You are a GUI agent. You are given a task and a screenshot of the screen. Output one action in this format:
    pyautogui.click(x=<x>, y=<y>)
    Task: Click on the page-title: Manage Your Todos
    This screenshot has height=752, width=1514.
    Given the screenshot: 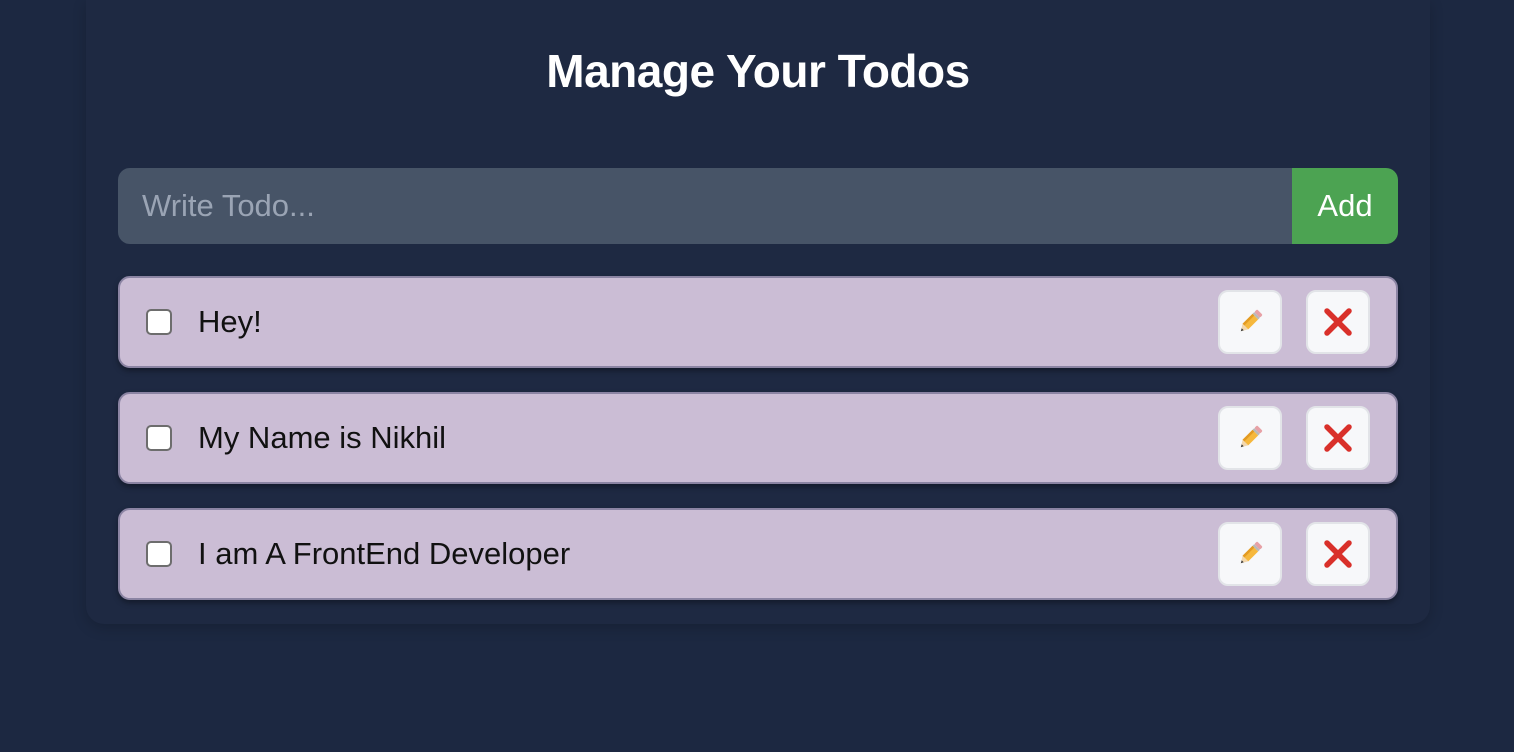 What is the action you would take?
    pyautogui.click(x=758, y=71)
    